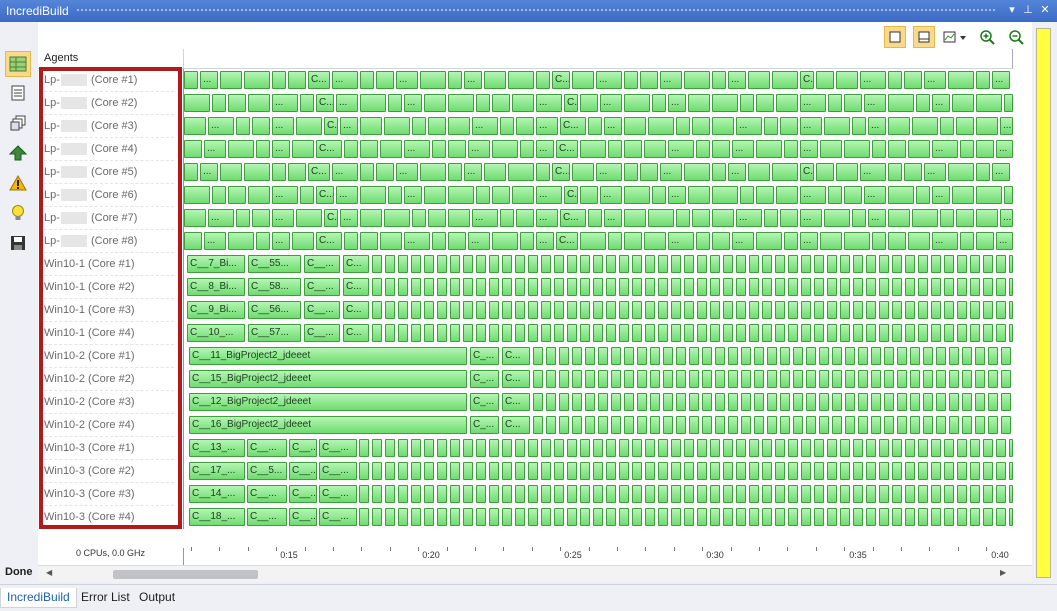 Image resolution: width=1057 pixels, height=611 pixels. Describe the element at coordinates (18, 123) in the screenshot. I see `projects-icon` at that location.